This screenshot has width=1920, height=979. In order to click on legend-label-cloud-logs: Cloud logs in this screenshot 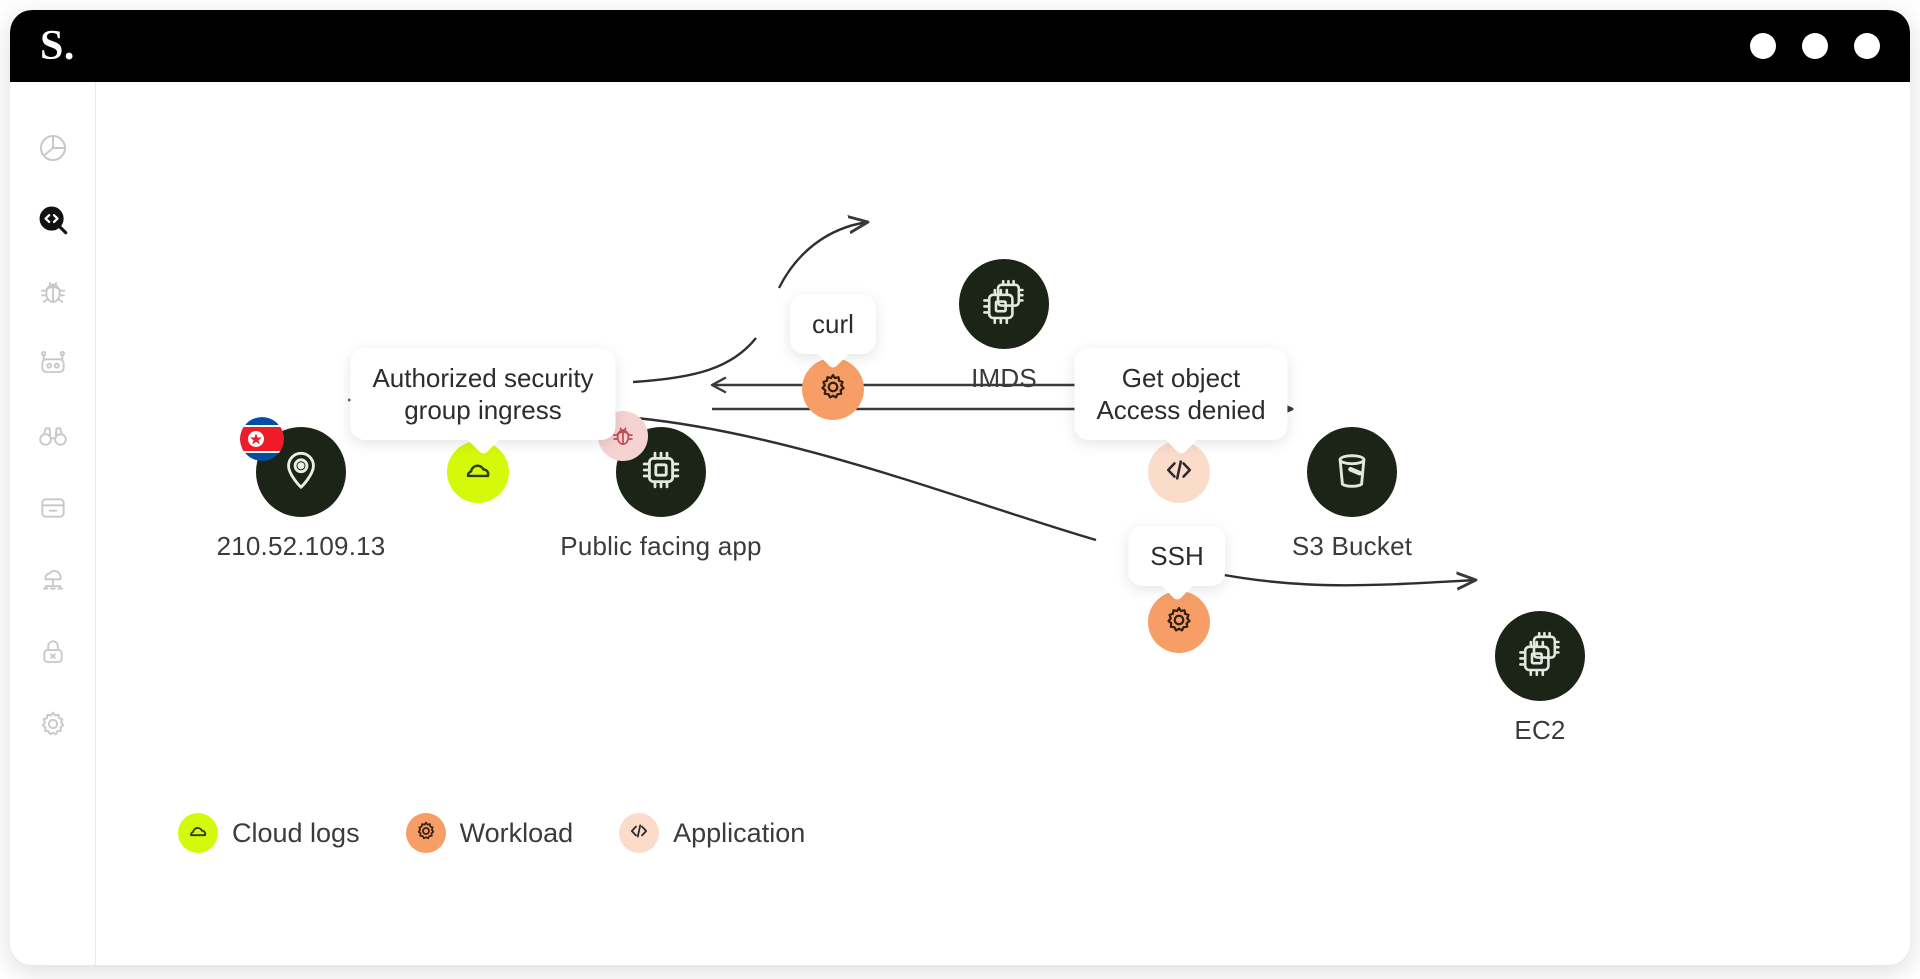, I will do `click(296, 832)`.